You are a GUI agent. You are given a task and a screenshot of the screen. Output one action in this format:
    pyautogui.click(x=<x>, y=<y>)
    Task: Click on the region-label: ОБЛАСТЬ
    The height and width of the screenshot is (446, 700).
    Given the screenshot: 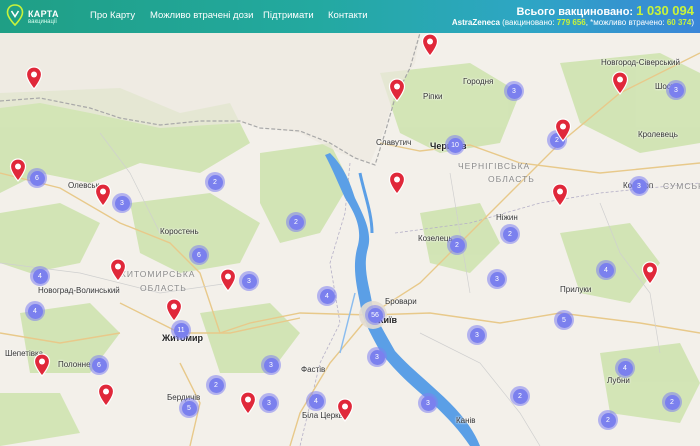 What is the action you would take?
    pyautogui.click(x=511, y=179)
    